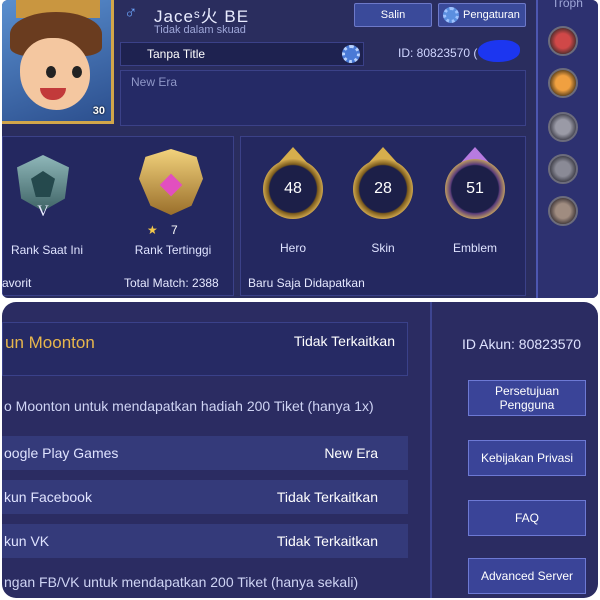  What do you see at coordinates (351, 453) in the screenshot?
I see `google-play-status: New Era` at bounding box center [351, 453].